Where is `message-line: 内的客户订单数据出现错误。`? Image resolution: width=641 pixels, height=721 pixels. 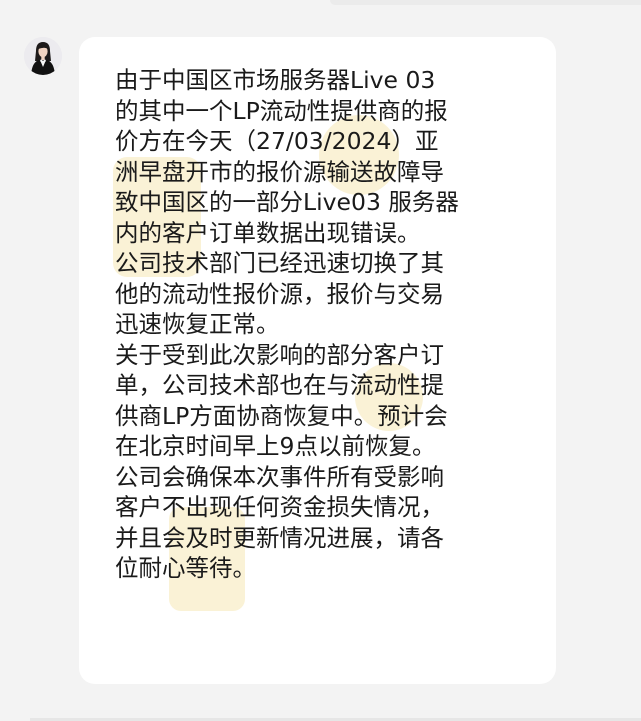
message-line: 内的客户订单数据出现错误。 is located at coordinates (268, 232).